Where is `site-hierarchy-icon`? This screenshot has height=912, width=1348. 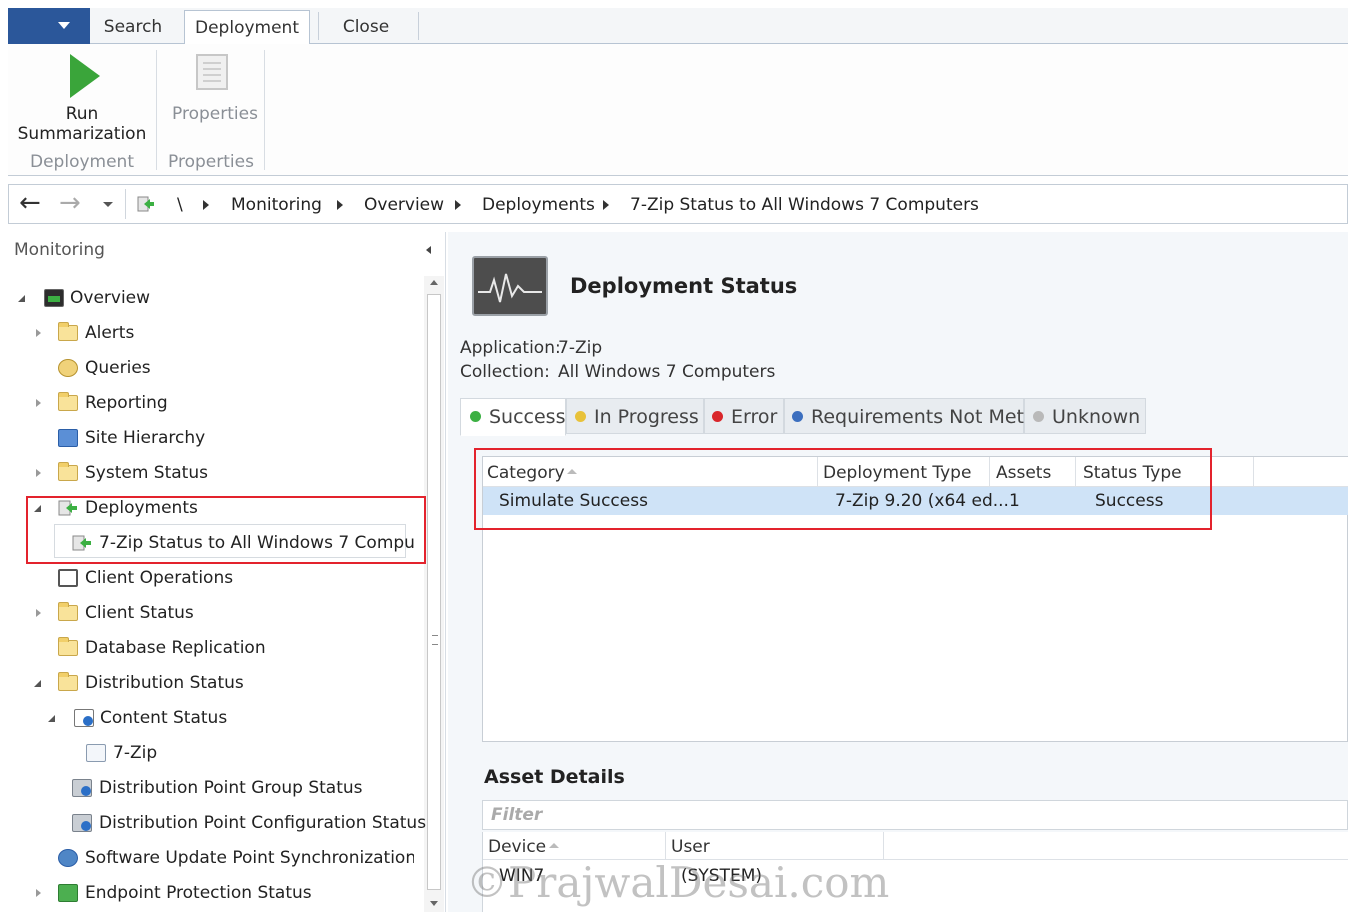
site-hierarchy-icon is located at coordinates (68, 438).